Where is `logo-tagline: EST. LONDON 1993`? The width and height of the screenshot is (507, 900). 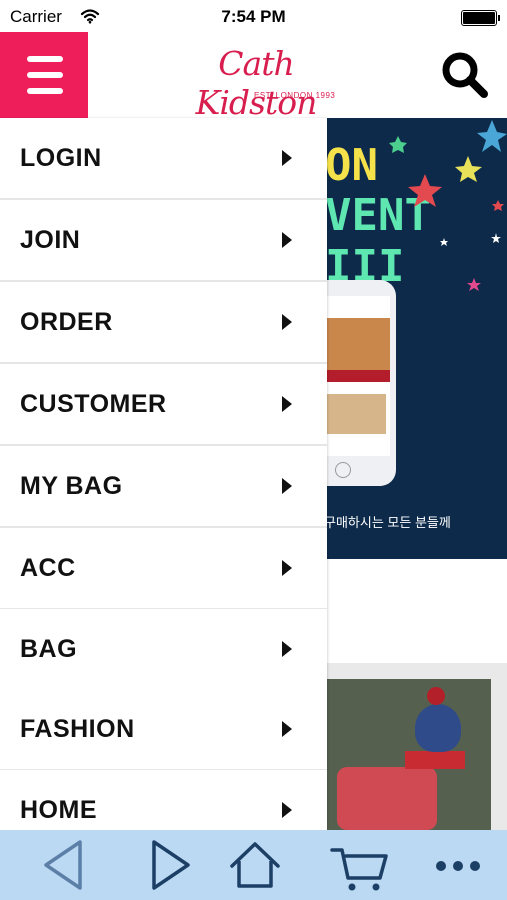
logo-tagline: EST. LONDON 1993 is located at coordinates (295, 95).